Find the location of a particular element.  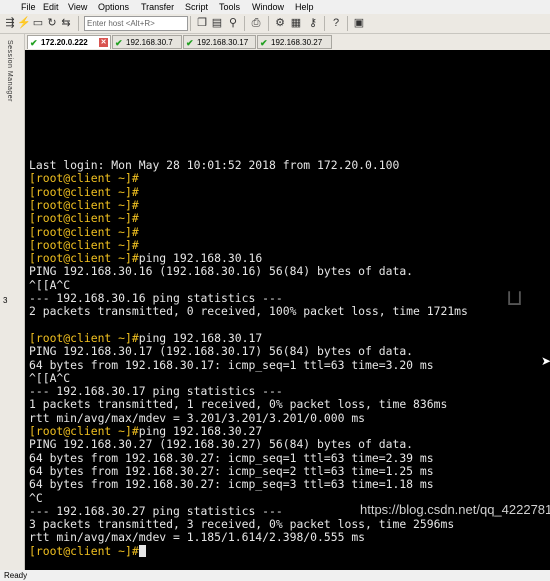

scroll-marker: ⊔ is located at coordinates (515, 298).